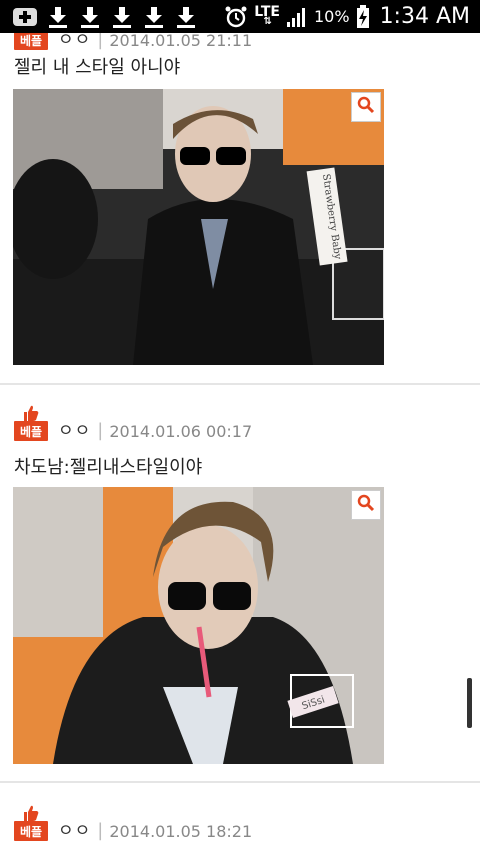 This screenshot has width=480, height=853. I want to click on battery-charging-icon, so click(363, 16).